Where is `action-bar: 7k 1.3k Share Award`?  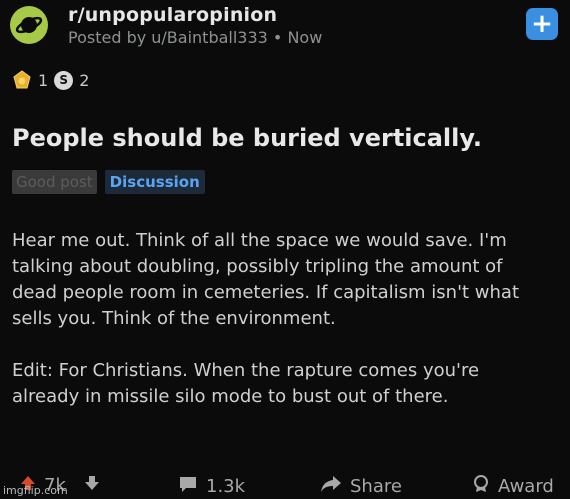 action-bar: 7k 1.3k Share Award is located at coordinates (285, 485).